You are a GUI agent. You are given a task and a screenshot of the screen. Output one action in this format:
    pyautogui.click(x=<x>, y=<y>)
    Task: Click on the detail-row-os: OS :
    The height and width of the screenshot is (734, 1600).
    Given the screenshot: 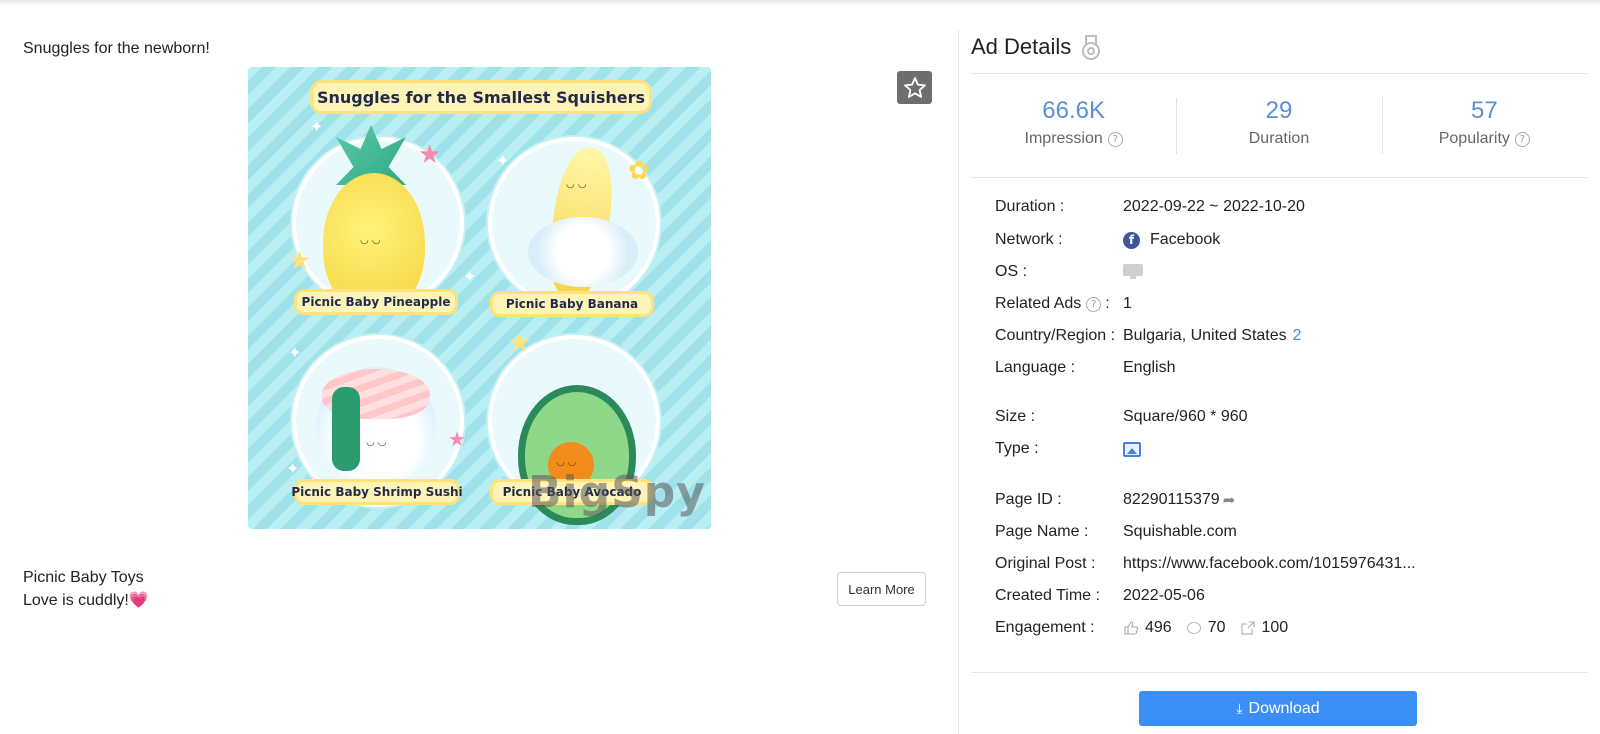 What is the action you would take?
    pyautogui.click(x=1069, y=272)
    